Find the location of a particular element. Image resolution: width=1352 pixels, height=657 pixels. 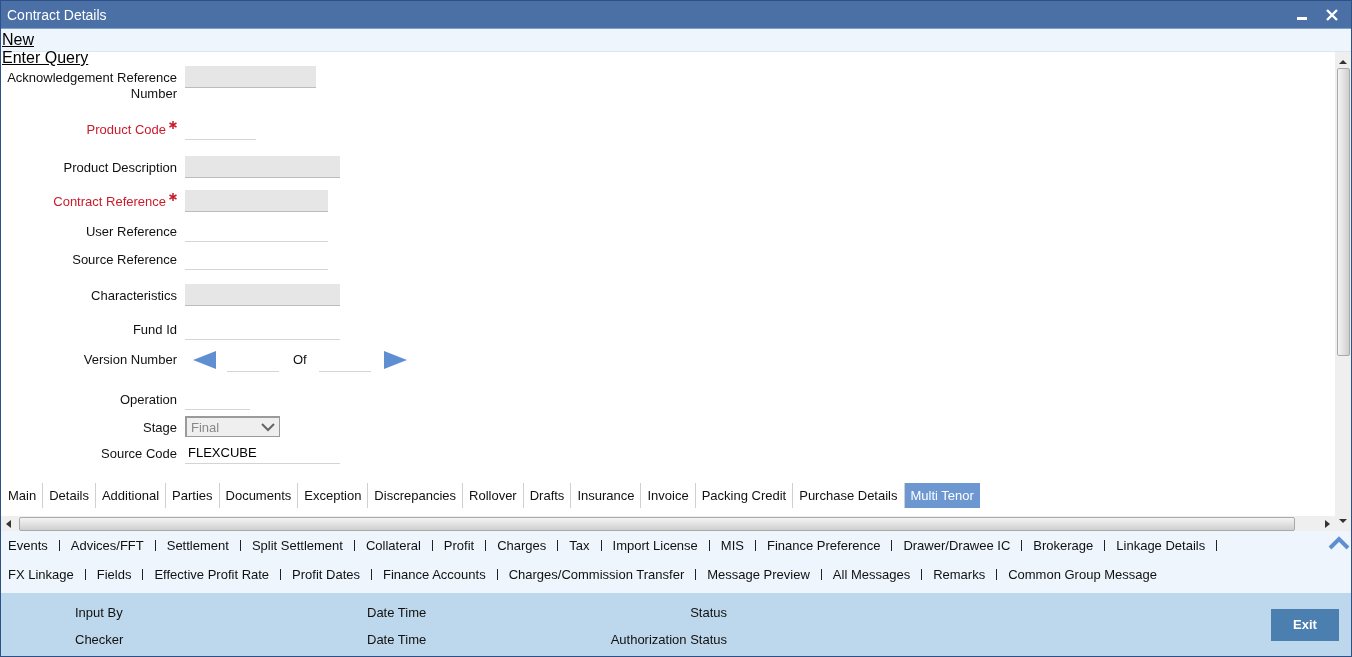

tab: Rollover is located at coordinates (493, 495).